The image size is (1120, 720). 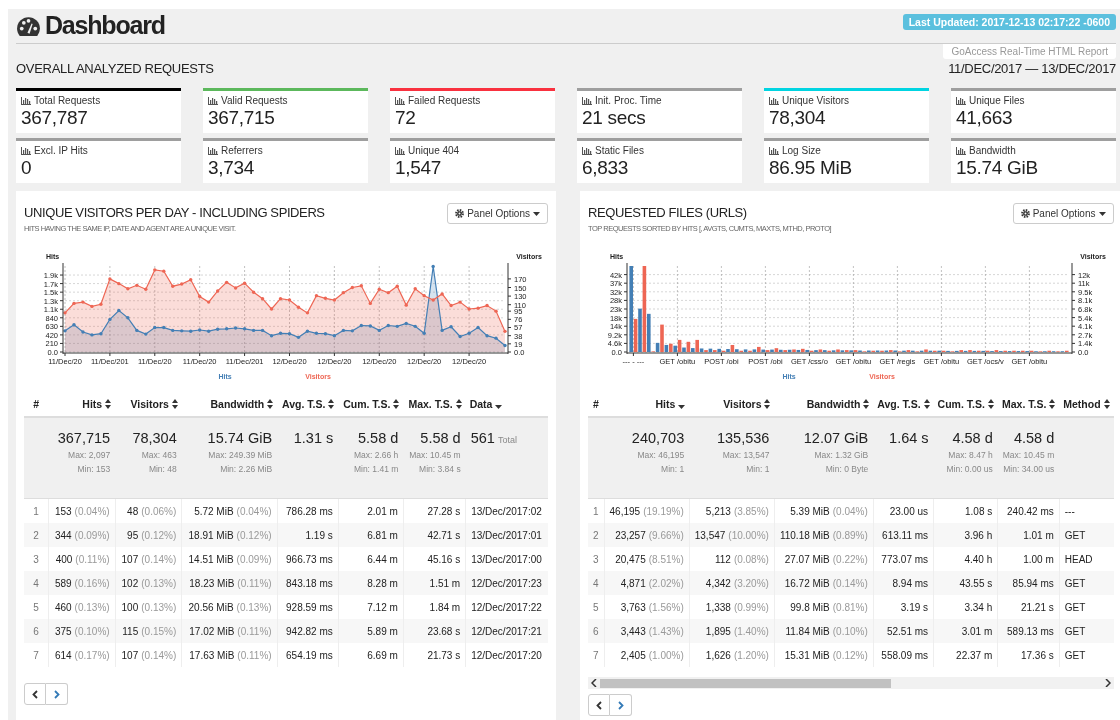 What do you see at coordinates (371, 655) in the screenshot?
I see `table-cell: 6.69 m` at bounding box center [371, 655].